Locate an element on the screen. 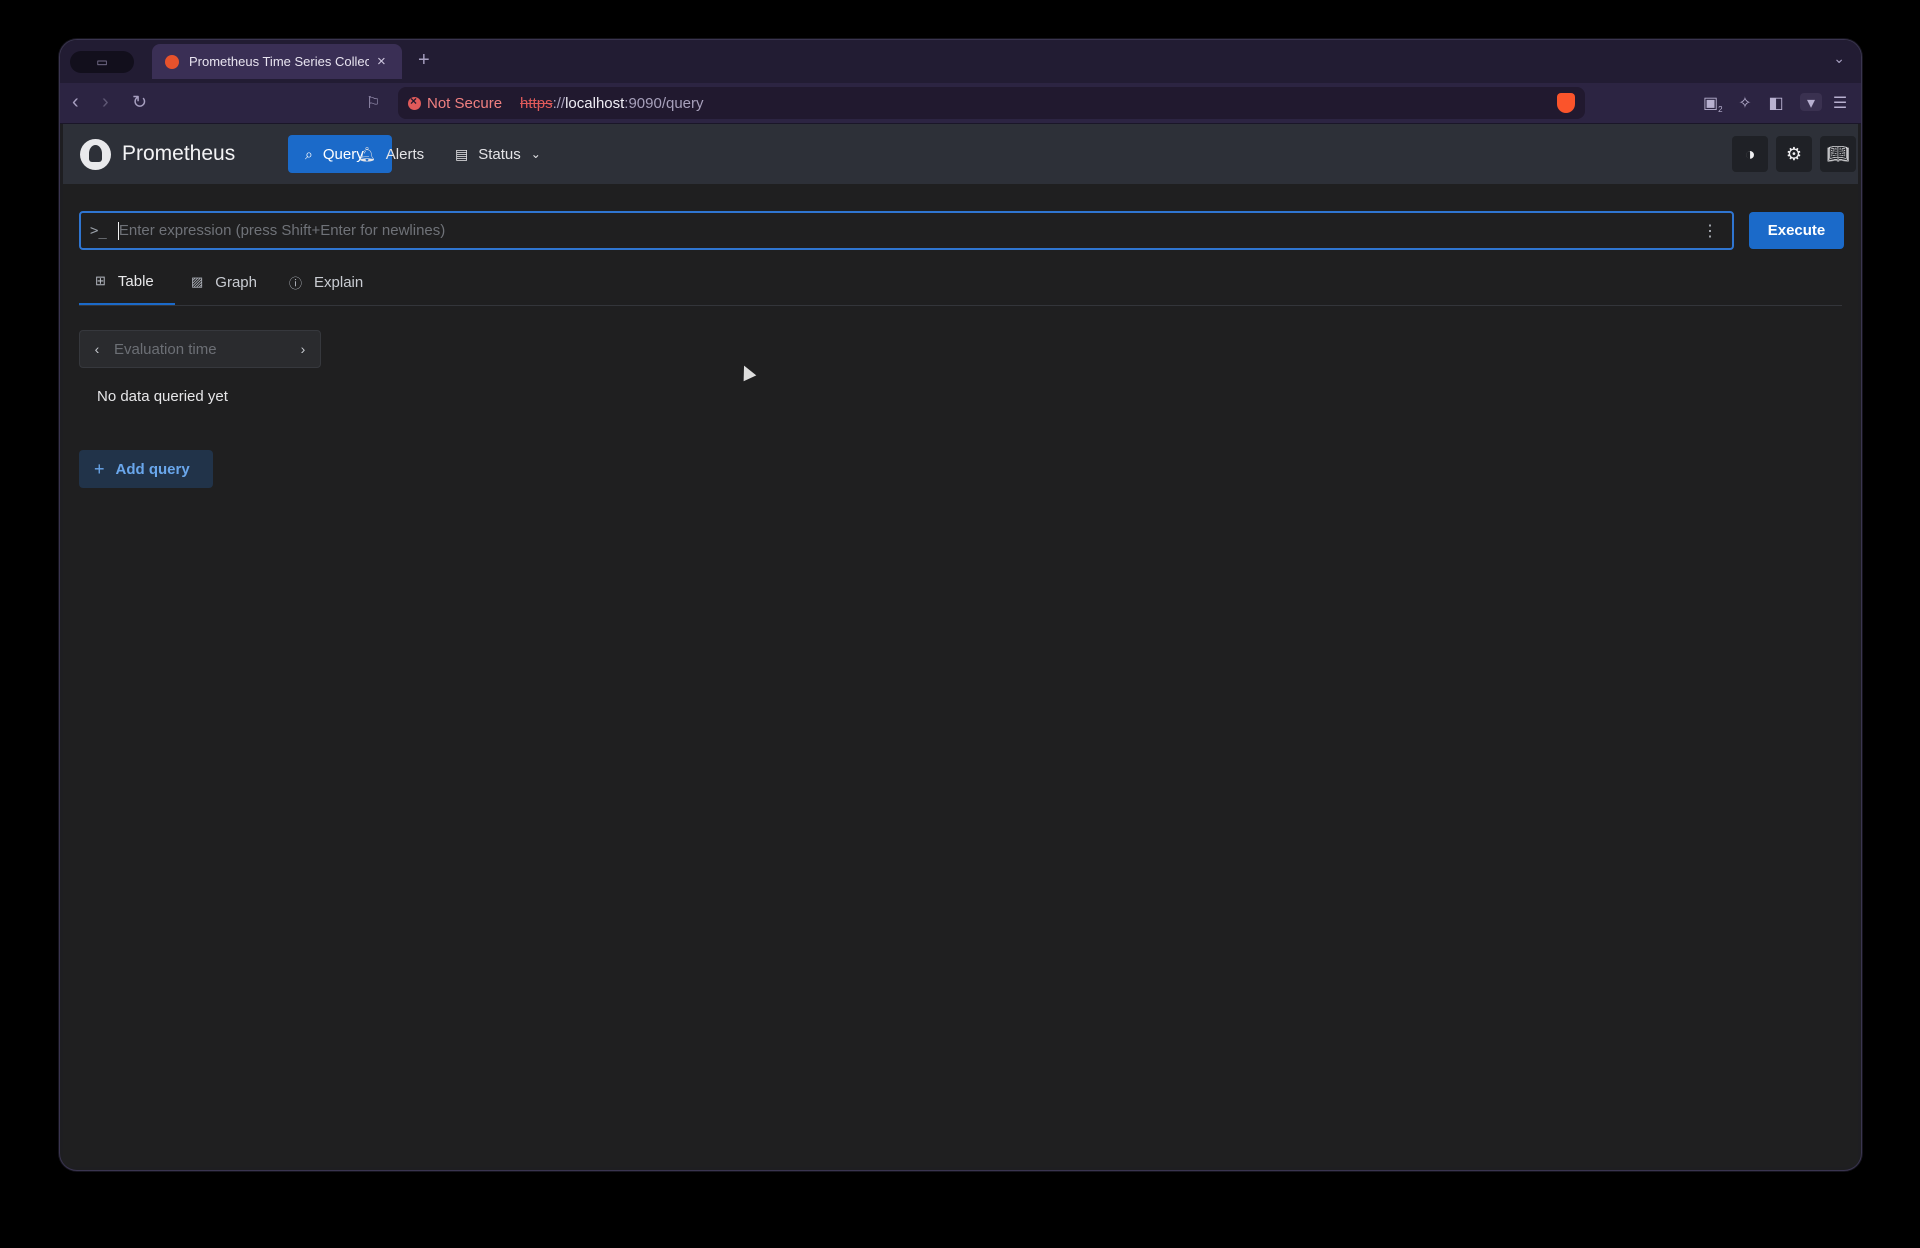 This screenshot has height=1248, width=1920. tab-table-label: Table is located at coordinates (135, 281).